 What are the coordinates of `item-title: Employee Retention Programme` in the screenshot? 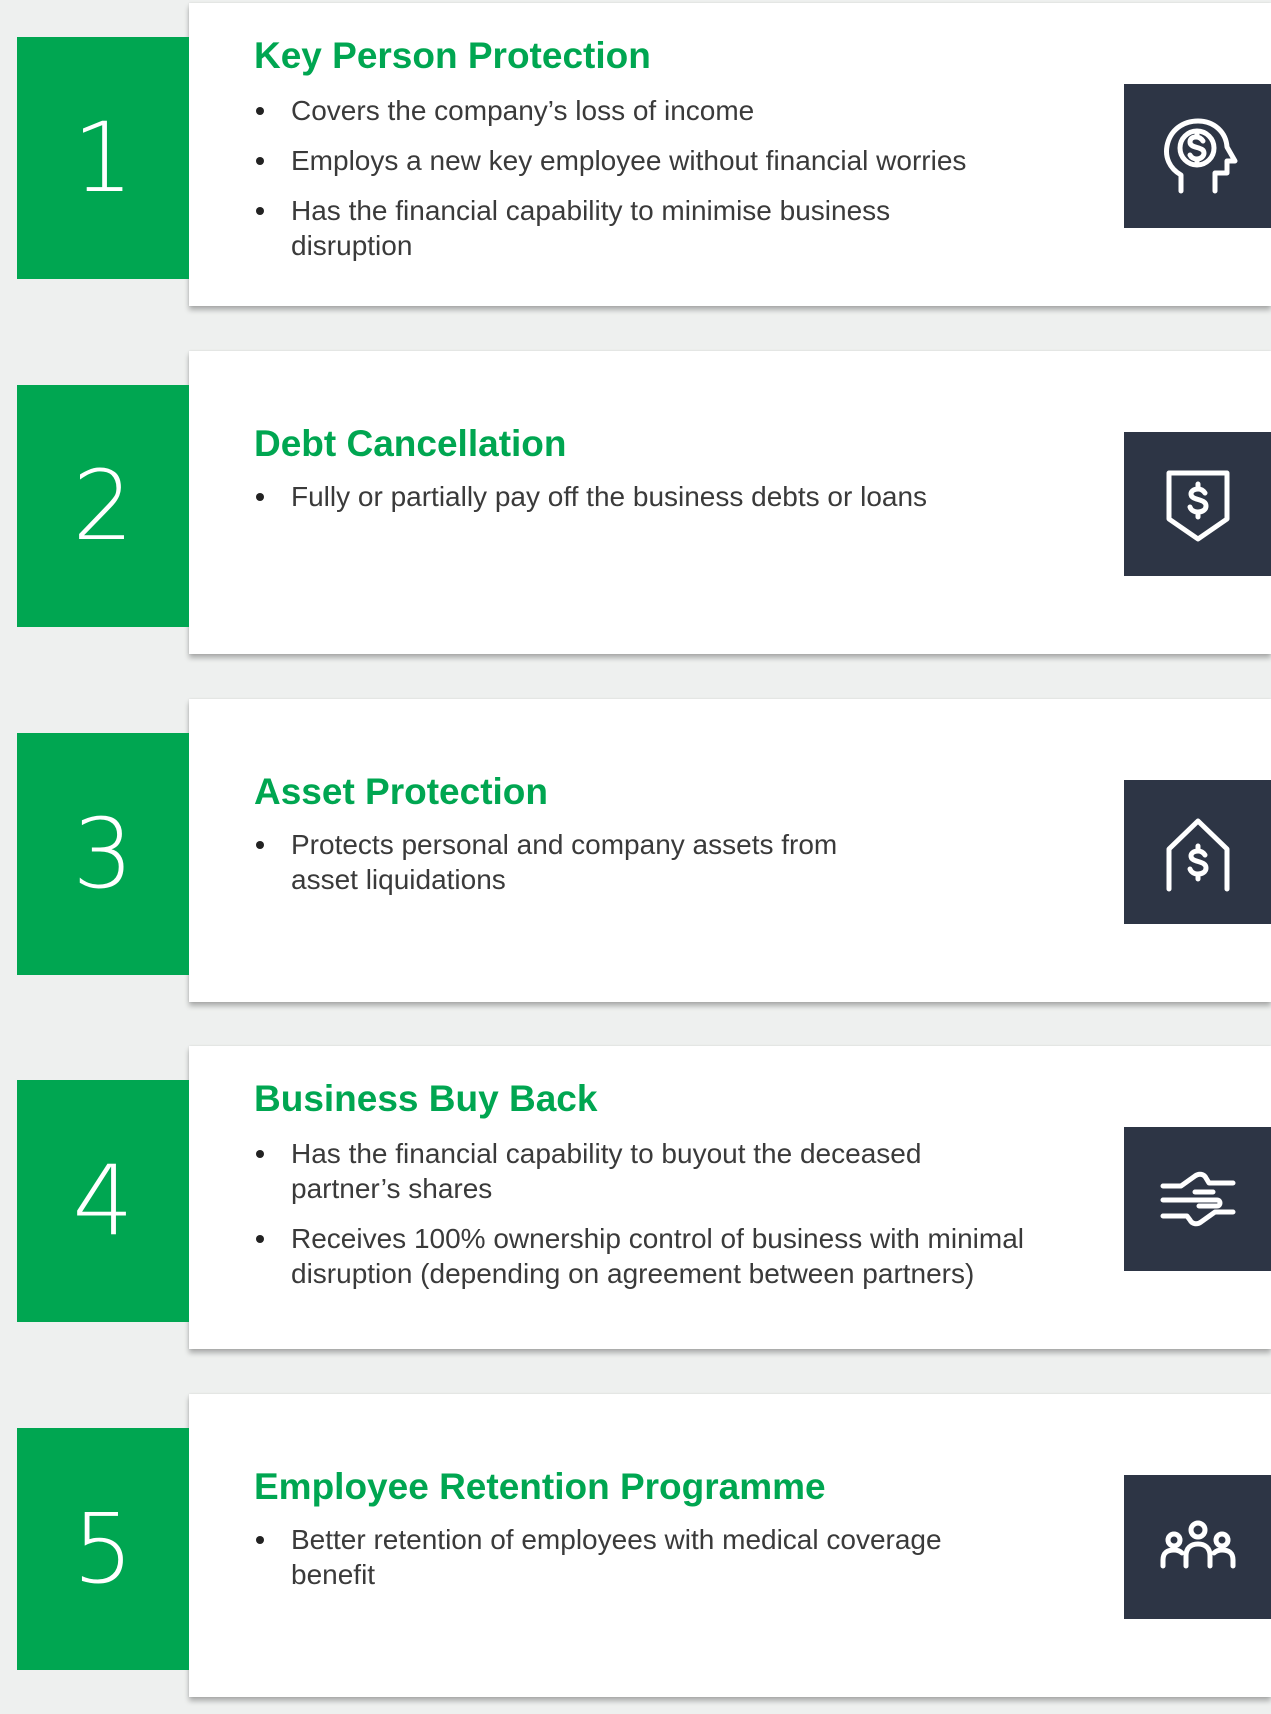 It's located at (540, 1486).